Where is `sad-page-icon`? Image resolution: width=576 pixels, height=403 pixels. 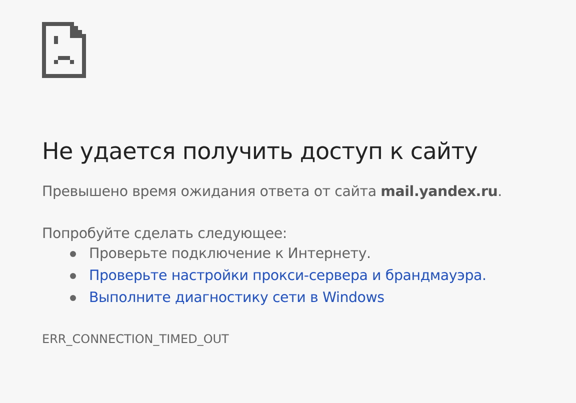
sad-page-icon is located at coordinates (65, 50).